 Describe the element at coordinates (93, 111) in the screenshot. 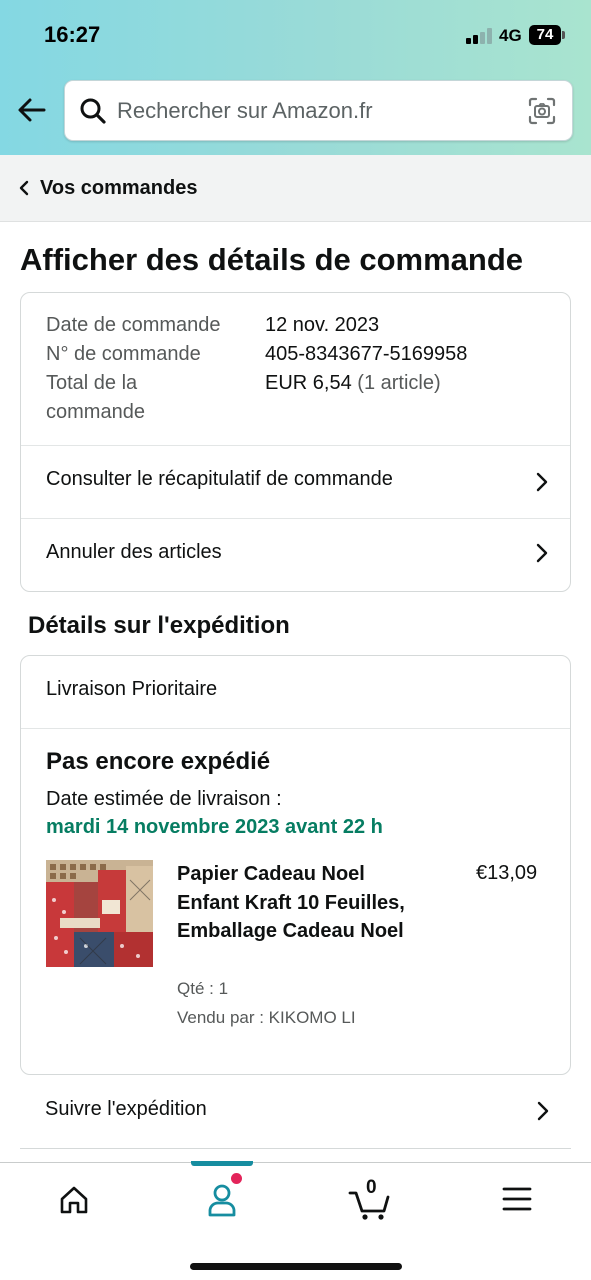

I see `search-icon` at that location.